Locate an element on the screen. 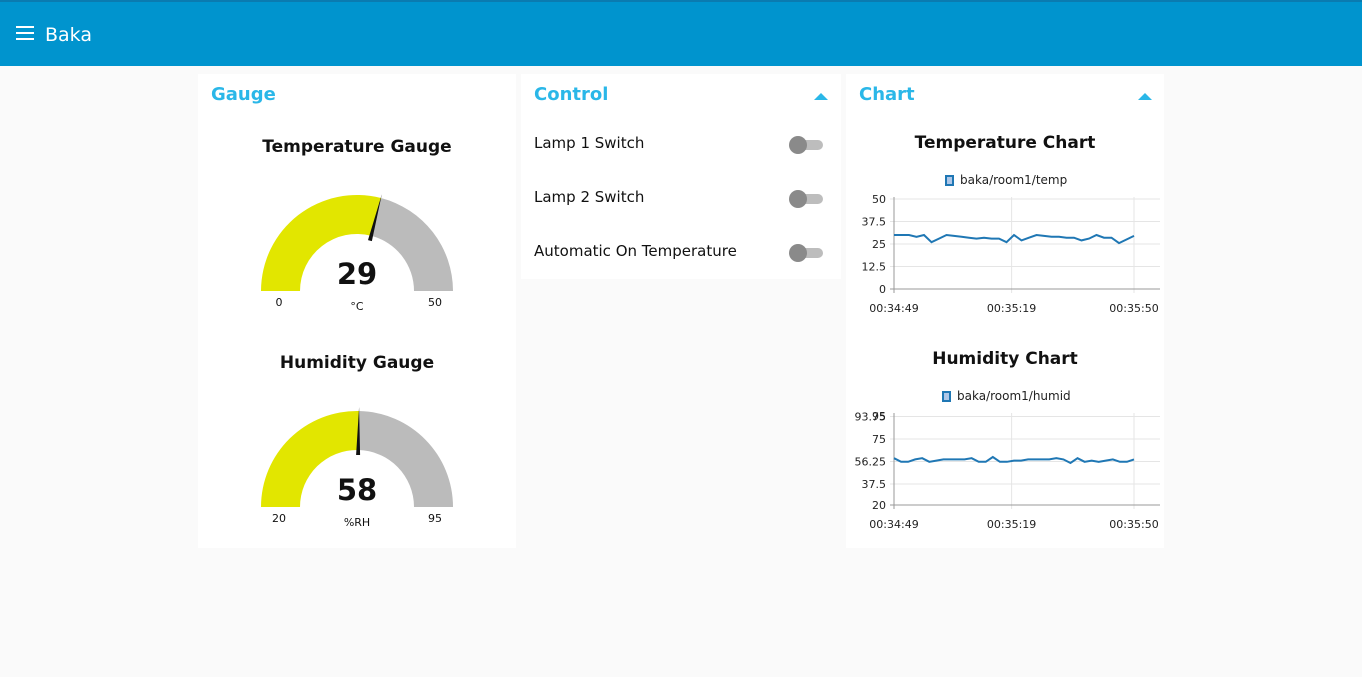 This screenshot has width=1362, height=677. temperature-gauge-title: Temperature Gauge is located at coordinates (357, 147).